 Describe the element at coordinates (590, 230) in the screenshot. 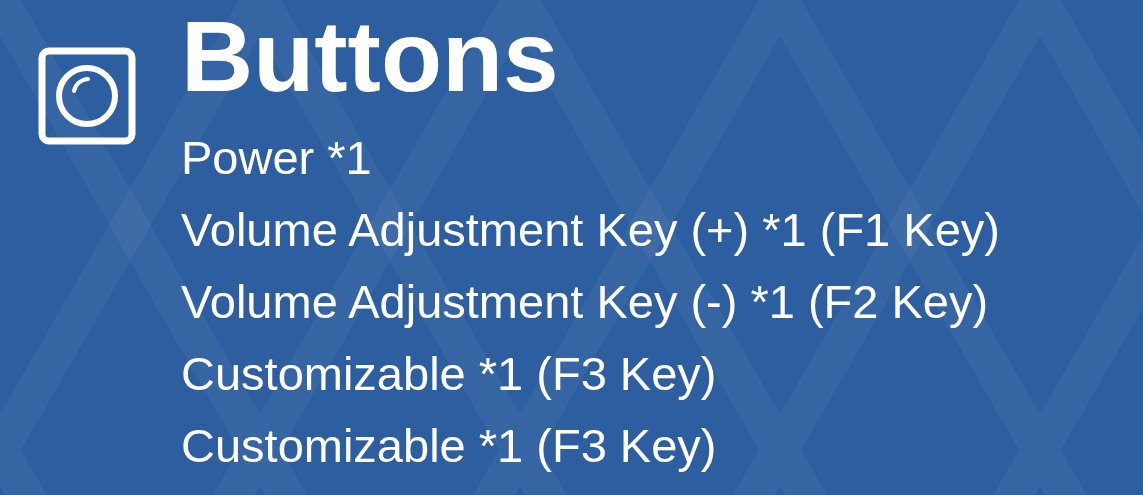

I see `spec-item: Volume Adjustment Key (+) *1 (F1 Key)` at that location.